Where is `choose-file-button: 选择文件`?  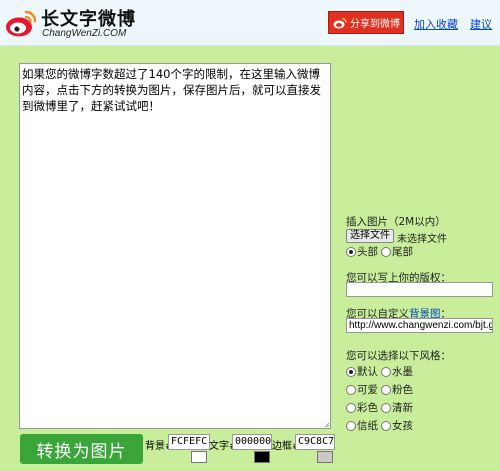 choose-file-button: 选择文件 is located at coordinates (370, 236).